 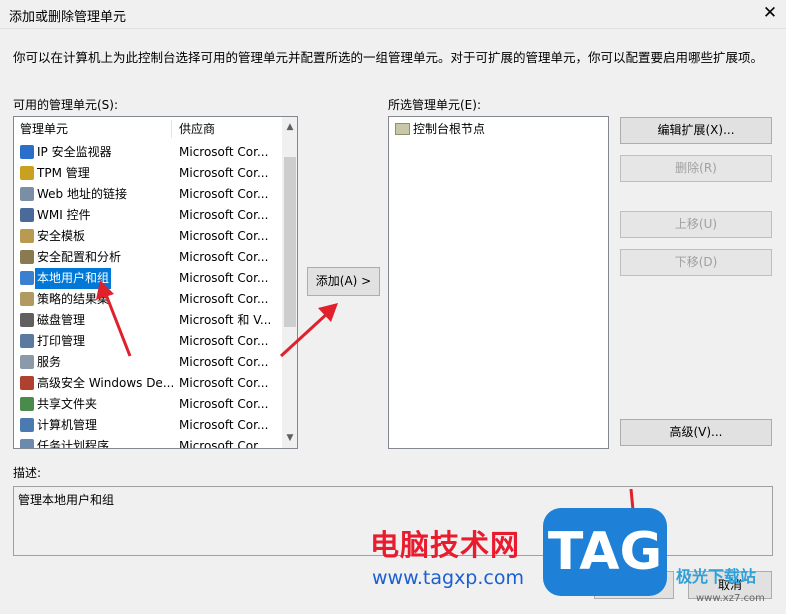 What do you see at coordinates (393, 28) in the screenshot?
I see `title-divider` at bounding box center [393, 28].